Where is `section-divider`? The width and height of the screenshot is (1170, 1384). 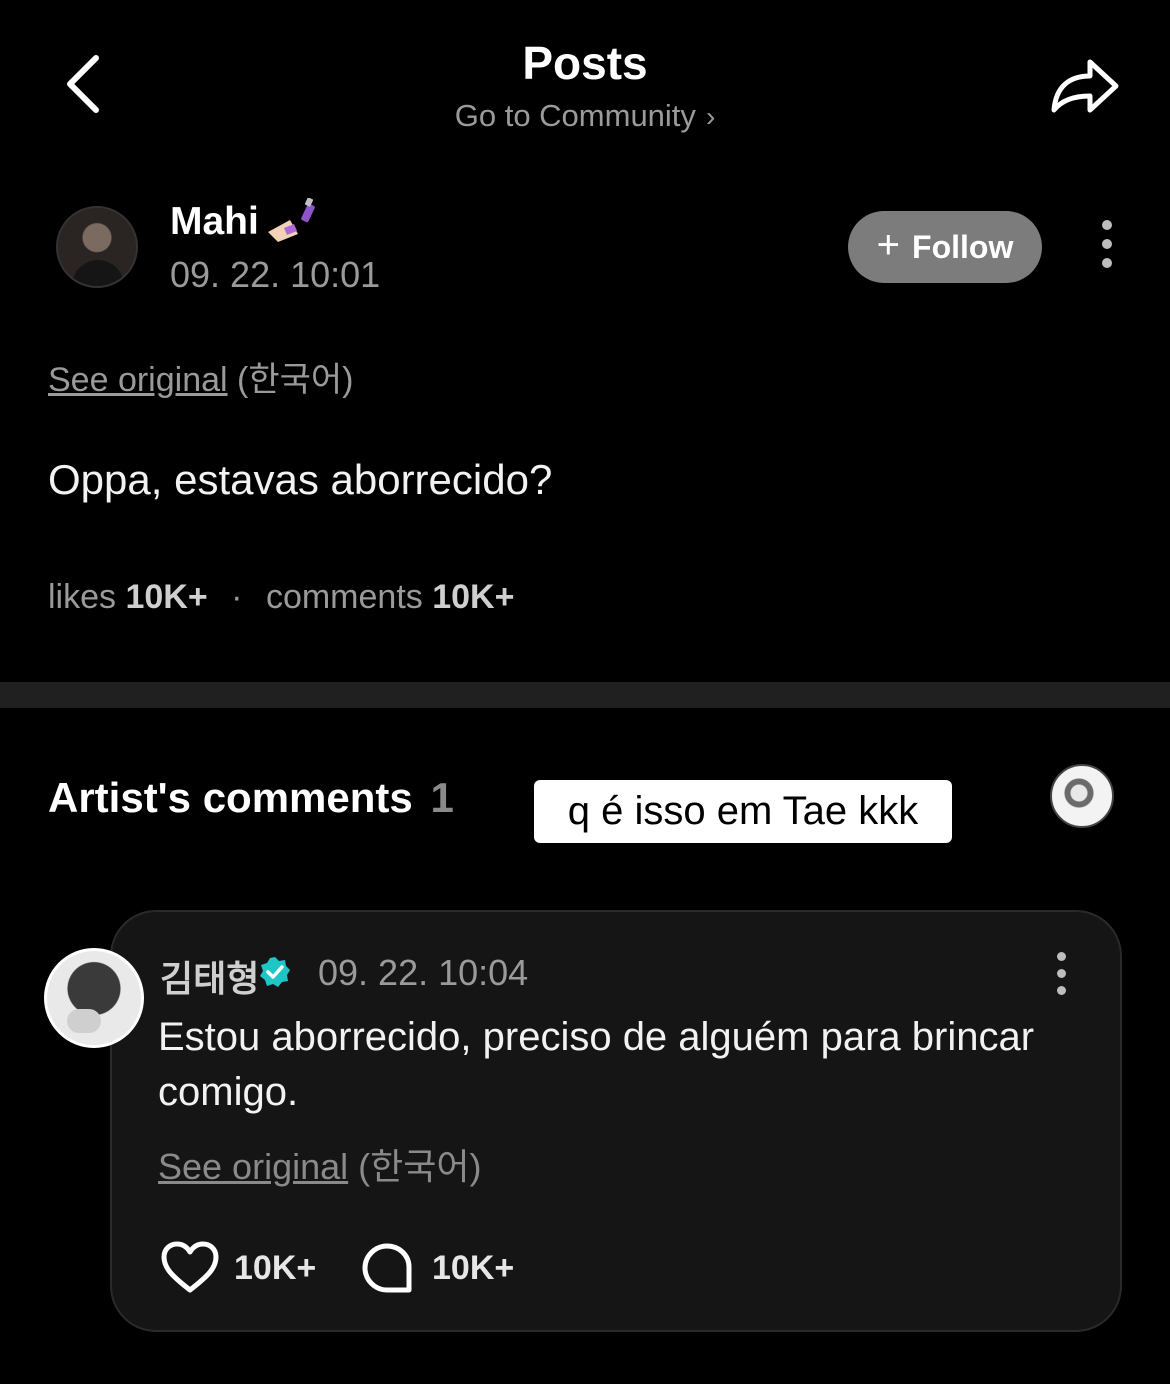 section-divider is located at coordinates (585, 695).